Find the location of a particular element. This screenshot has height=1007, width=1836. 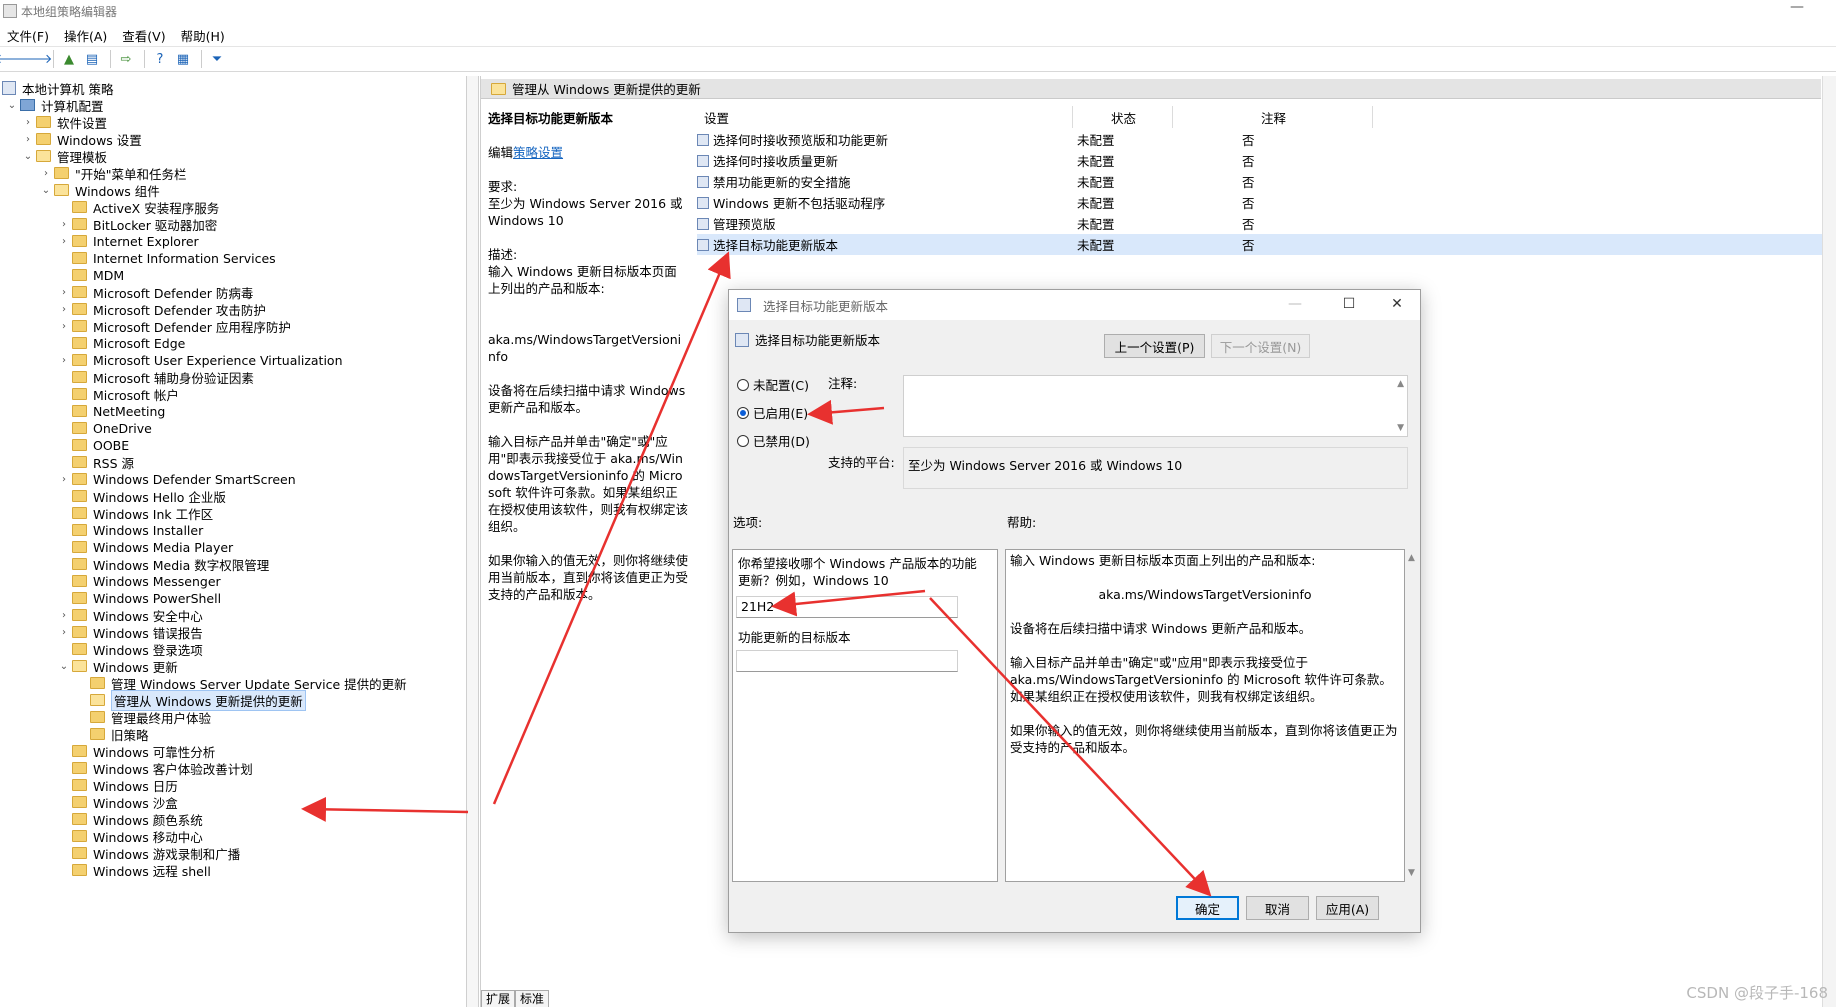

policy-row: 选择何时接收质量更新 未配置 否 is located at coordinates (1262, 160).